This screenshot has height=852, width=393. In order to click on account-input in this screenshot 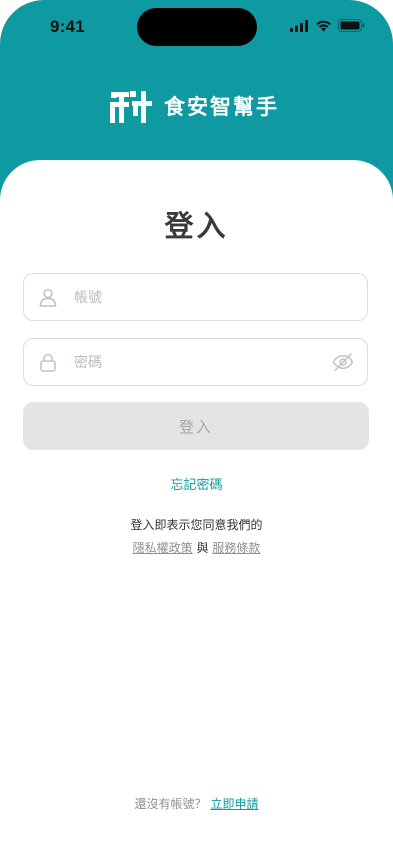, I will do `click(199, 298)`.